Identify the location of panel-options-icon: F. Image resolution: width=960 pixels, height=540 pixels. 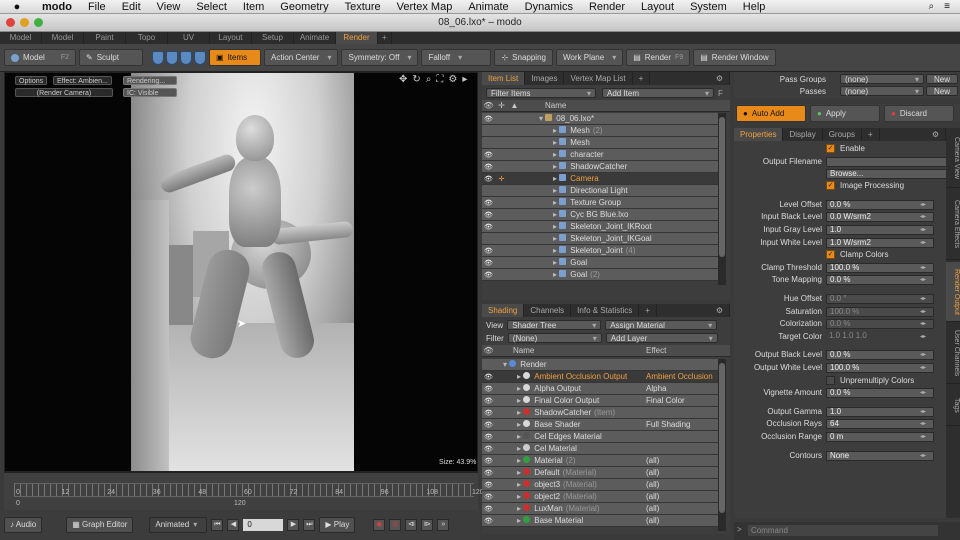
(720, 93).